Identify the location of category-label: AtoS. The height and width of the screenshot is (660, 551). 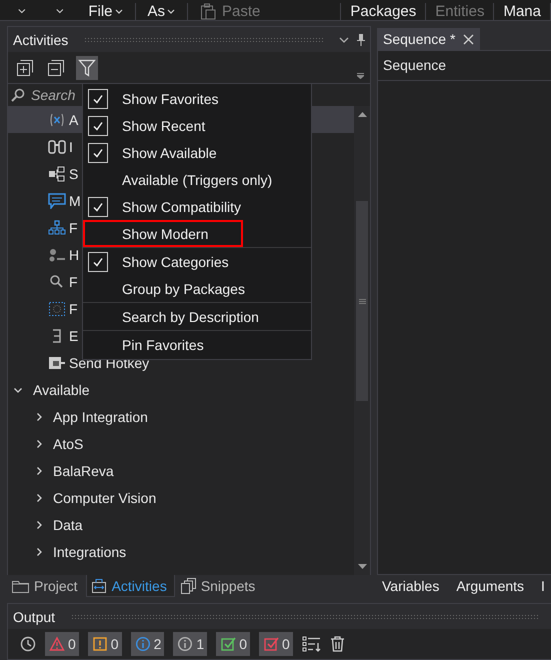
(68, 444).